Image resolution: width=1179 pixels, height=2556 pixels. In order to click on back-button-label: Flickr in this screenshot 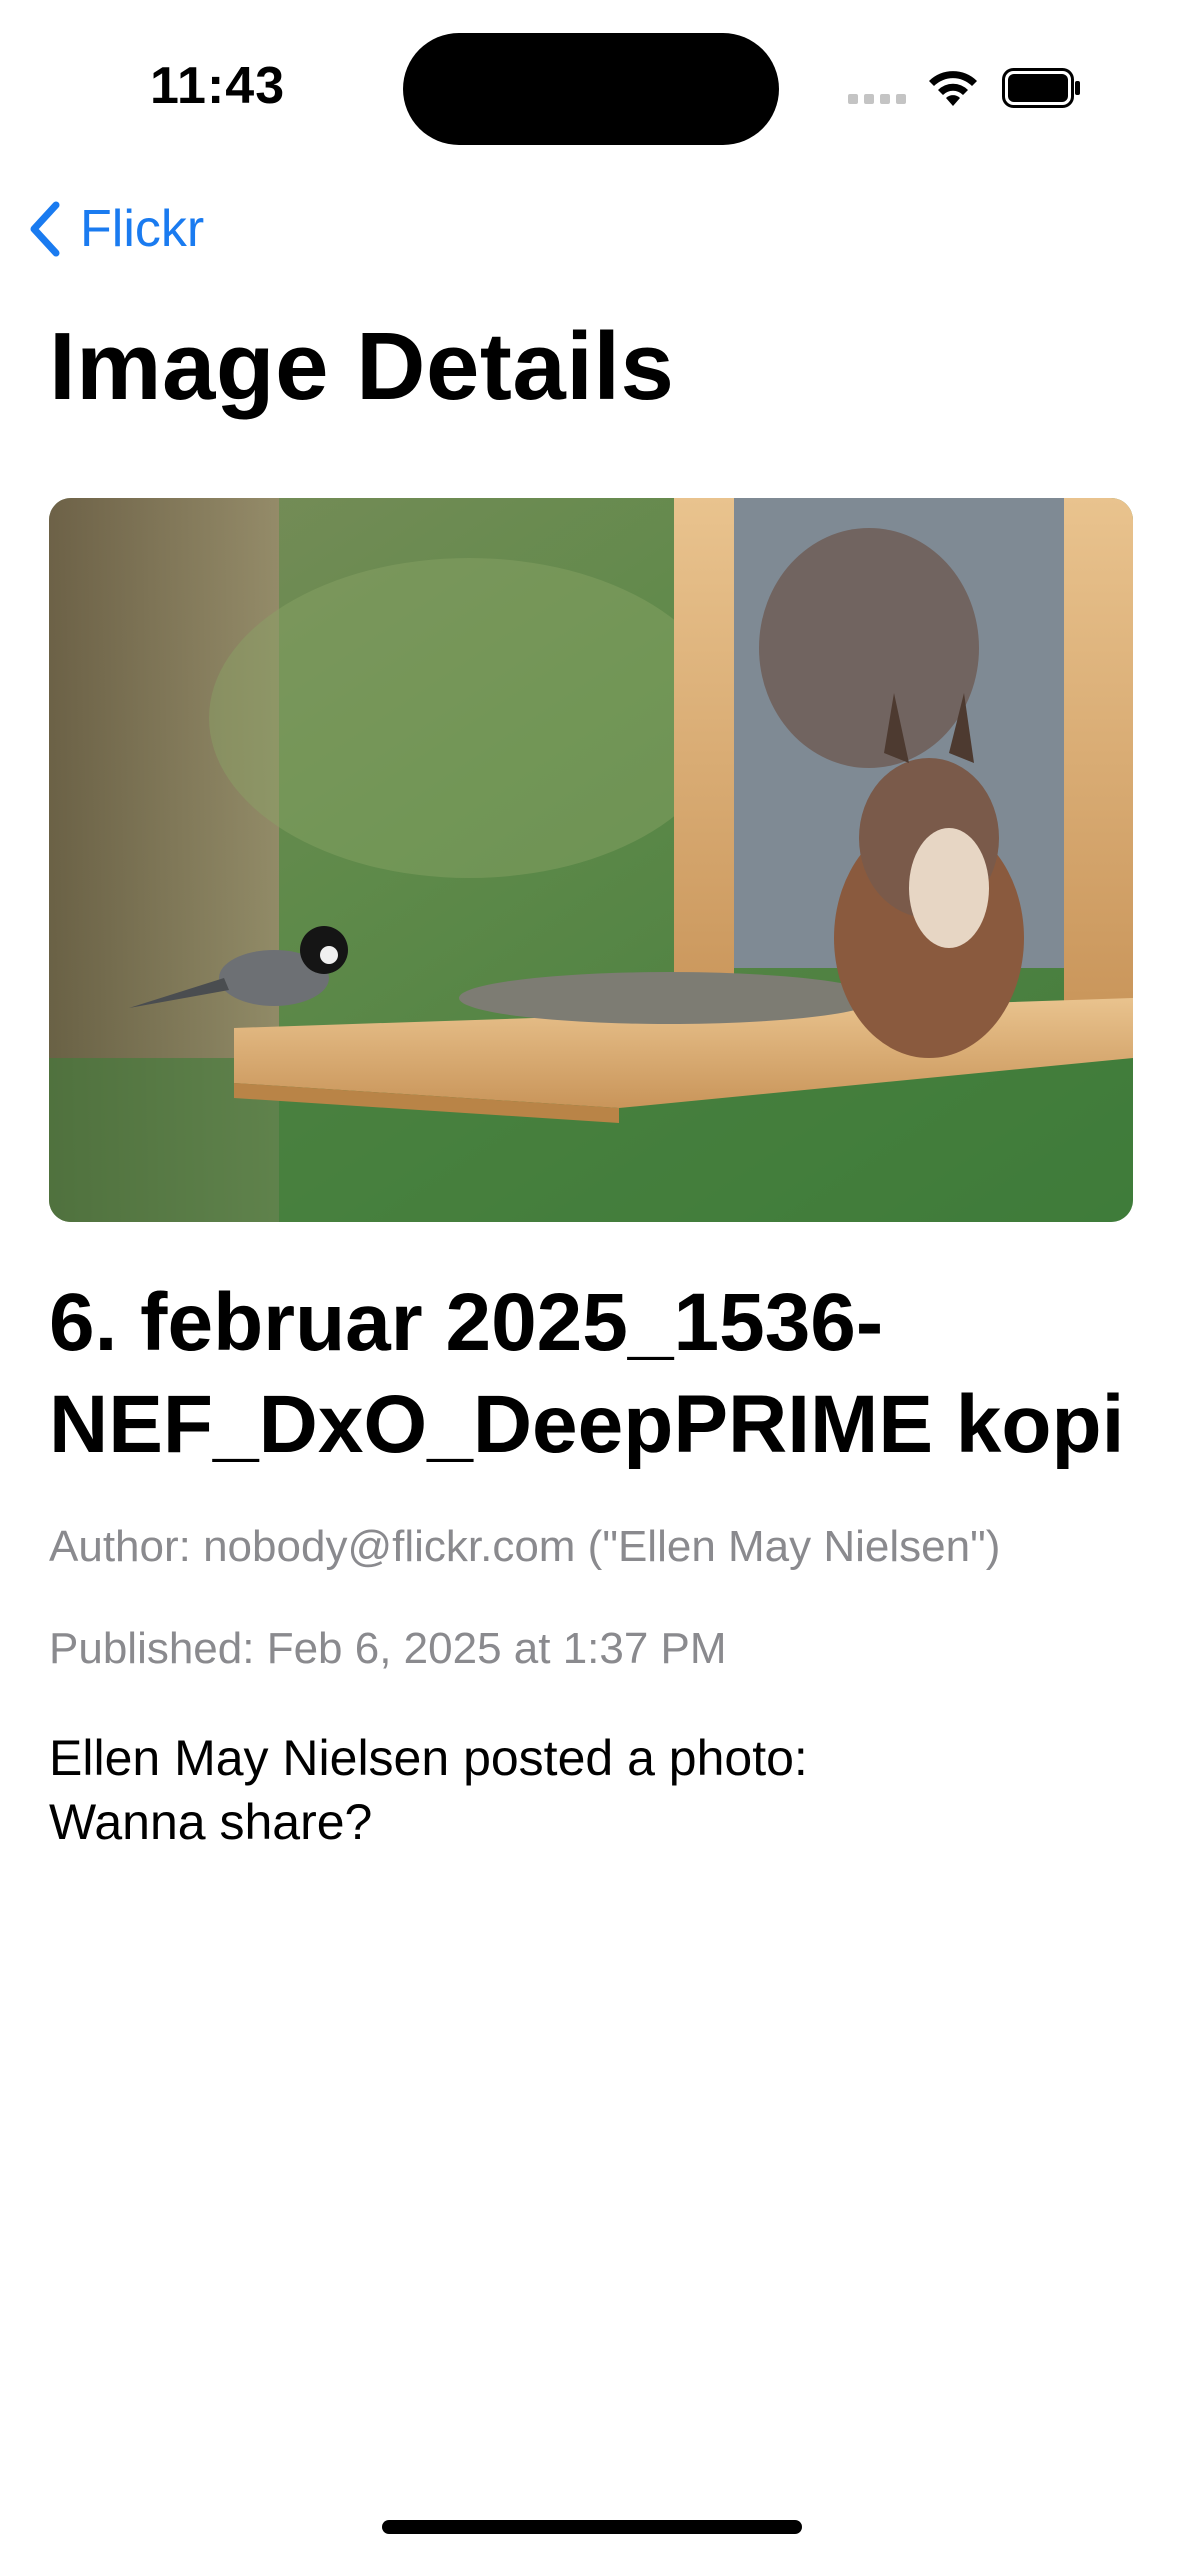, I will do `click(142, 229)`.